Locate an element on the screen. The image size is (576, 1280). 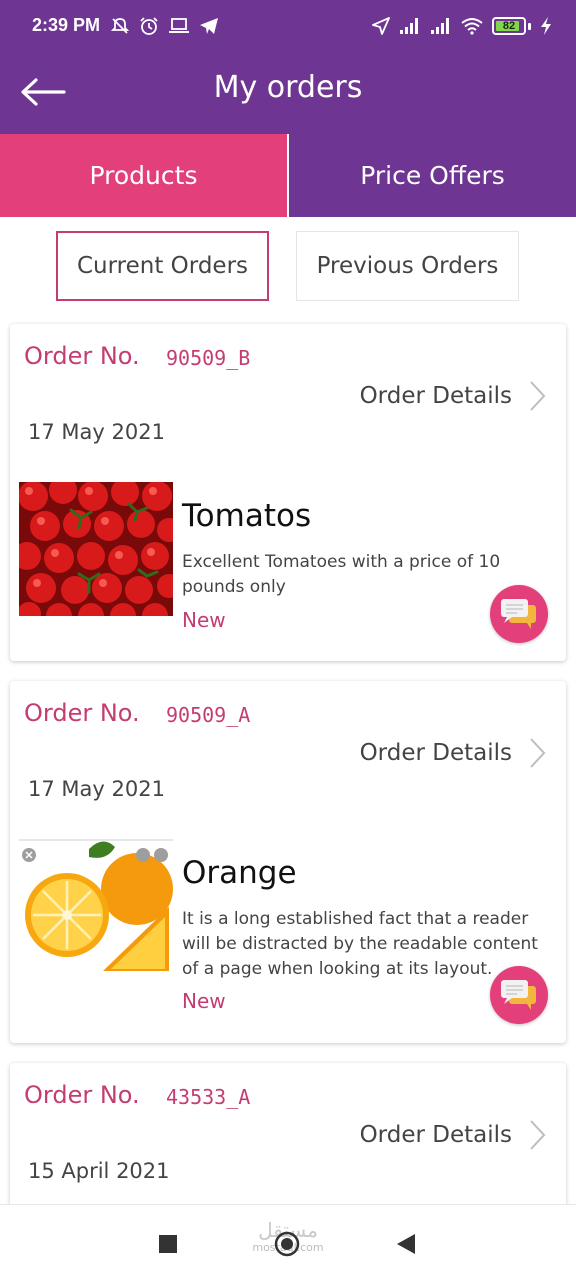
battery-percent: 82 is located at coordinates (509, 26).